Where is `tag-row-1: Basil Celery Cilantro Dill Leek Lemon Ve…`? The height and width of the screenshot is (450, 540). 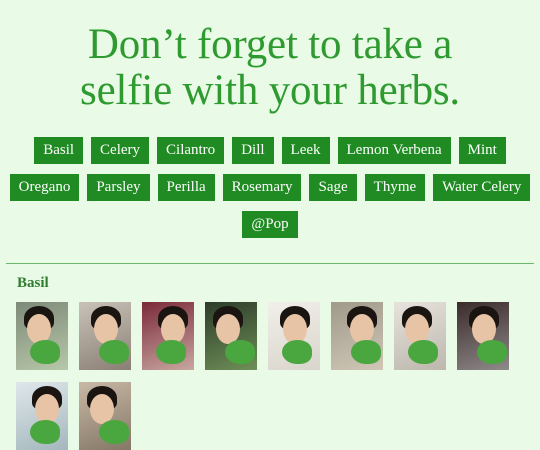
tag-row-1: Basil Celery Cilantro Dill Leek Lemon Ve… is located at coordinates (270, 150).